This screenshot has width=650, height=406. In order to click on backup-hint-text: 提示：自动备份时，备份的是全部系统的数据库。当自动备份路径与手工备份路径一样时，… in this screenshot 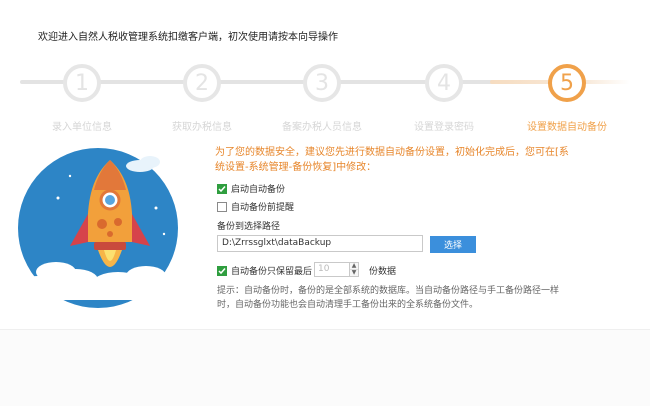, I will do `click(388, 298)`.